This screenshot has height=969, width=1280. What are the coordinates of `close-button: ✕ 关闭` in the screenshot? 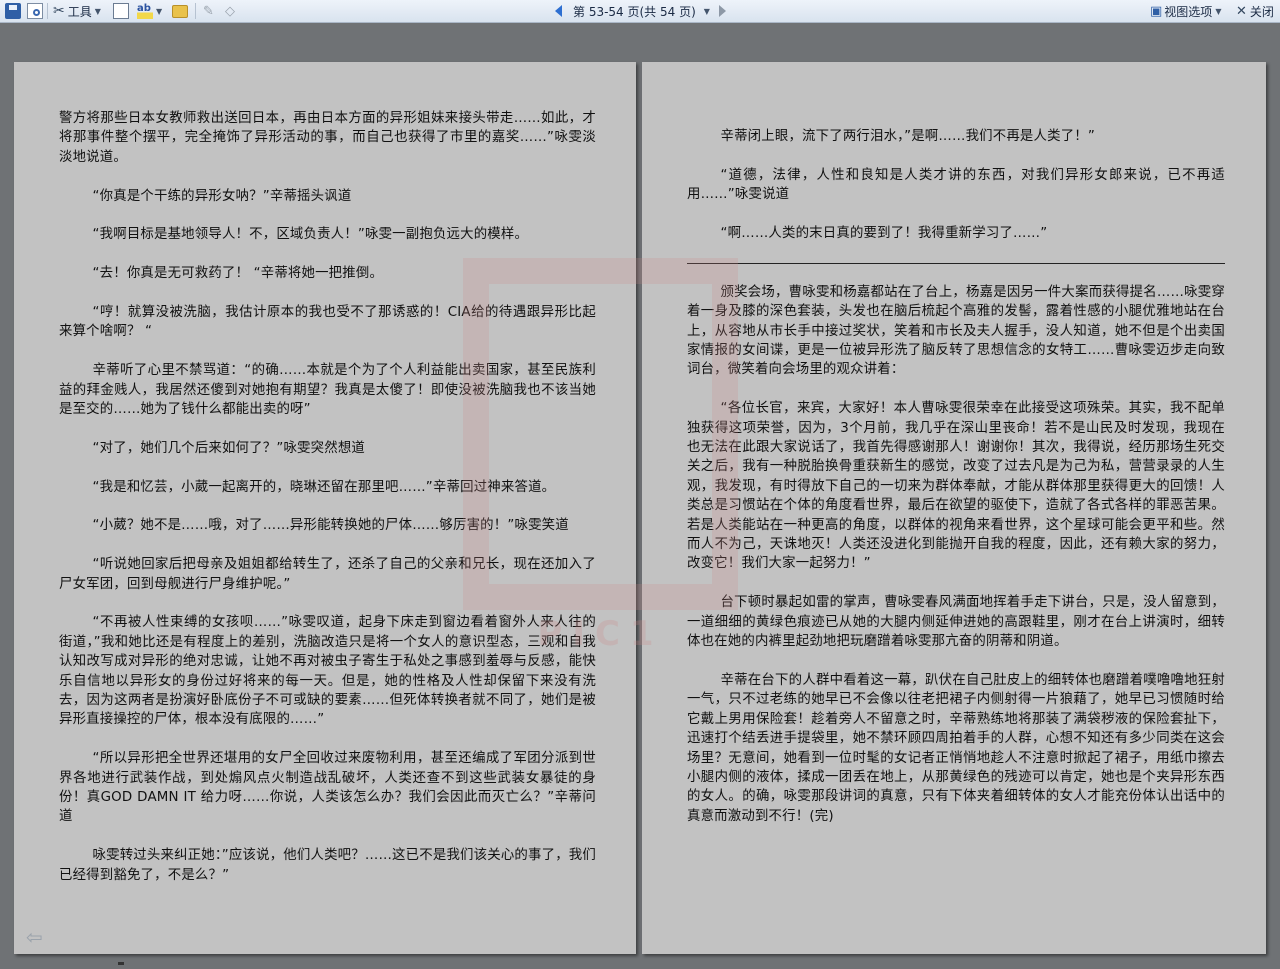 It's located at (1255, 11).